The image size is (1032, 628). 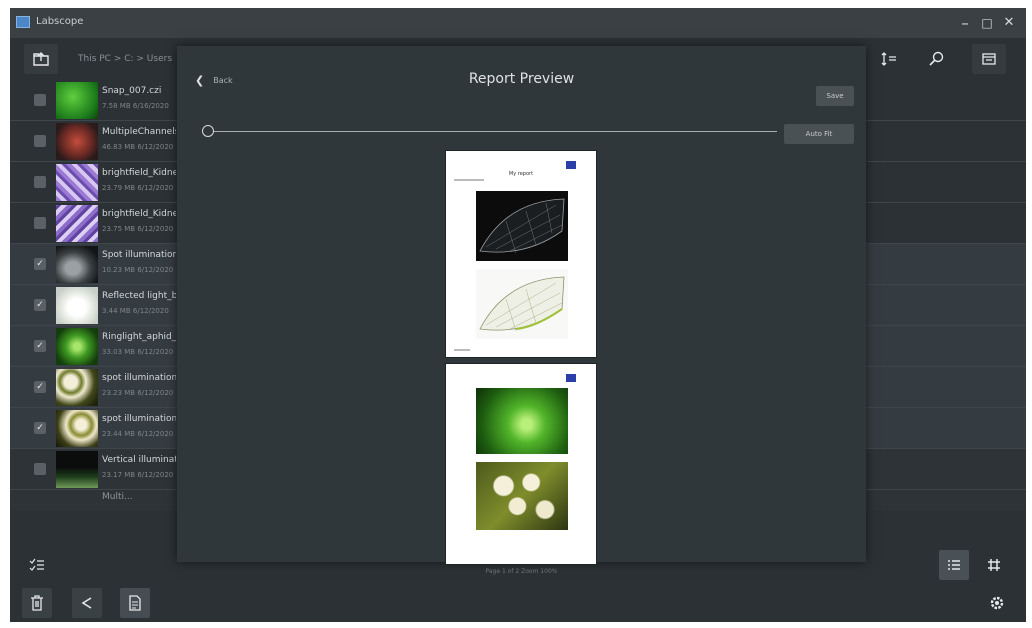 I want to click on file-meta: 23.79 MB 6/12/2020, so click(x=138, y=188).